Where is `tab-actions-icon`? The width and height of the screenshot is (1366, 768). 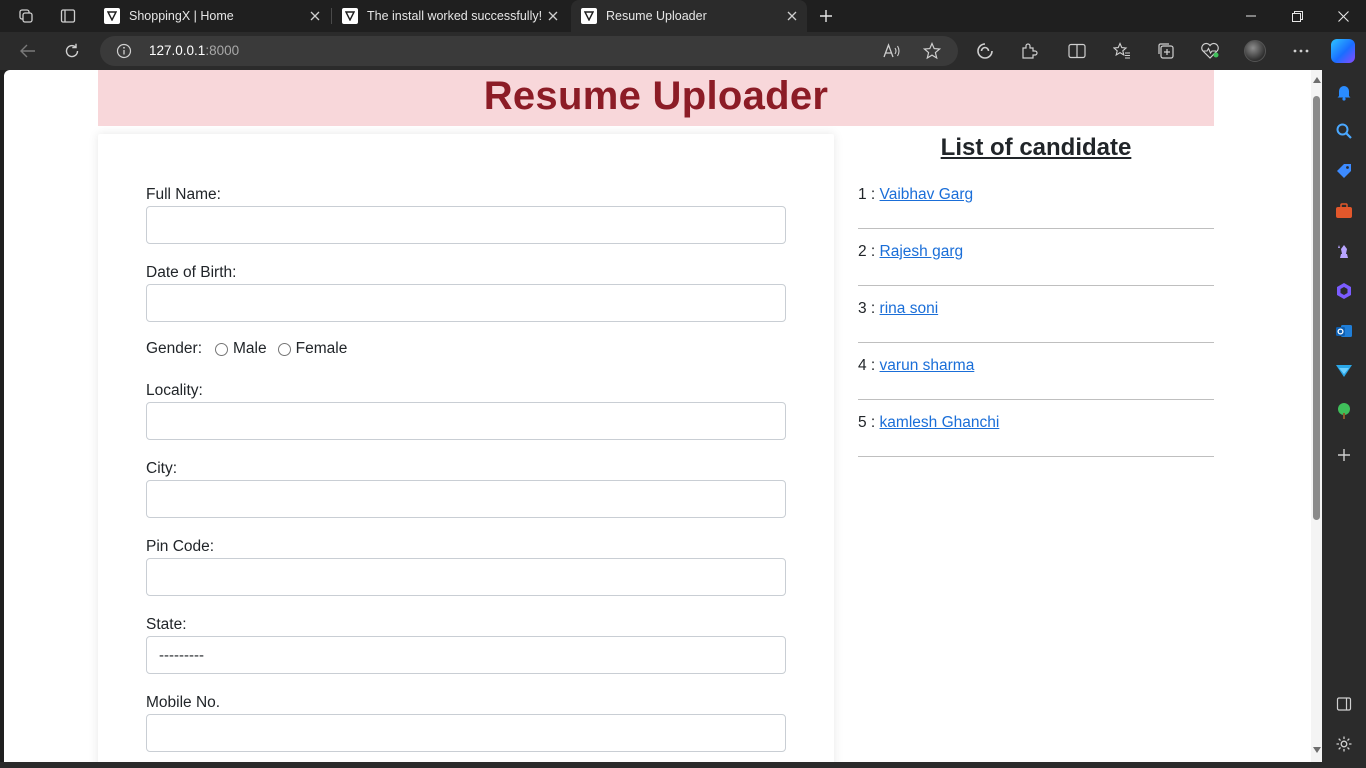 tab-actions-icon is located at coordinates (68, 16).